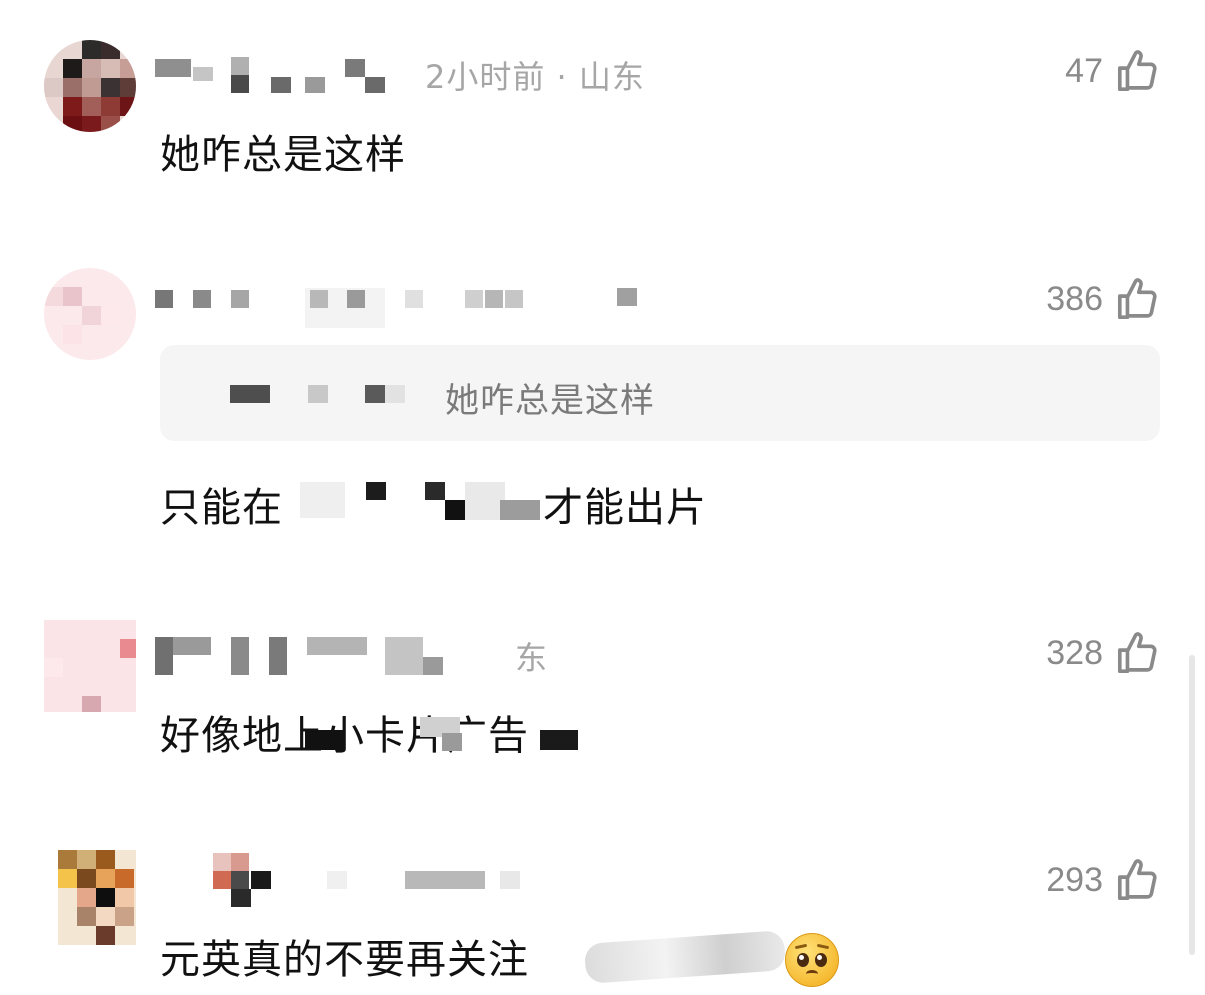 The image size is (1205, 995). What do you see at coordinates (660, 393) in the screenshot?
I see `quoted-reply: 她咋总是这样` at bounding box center [660, 393].